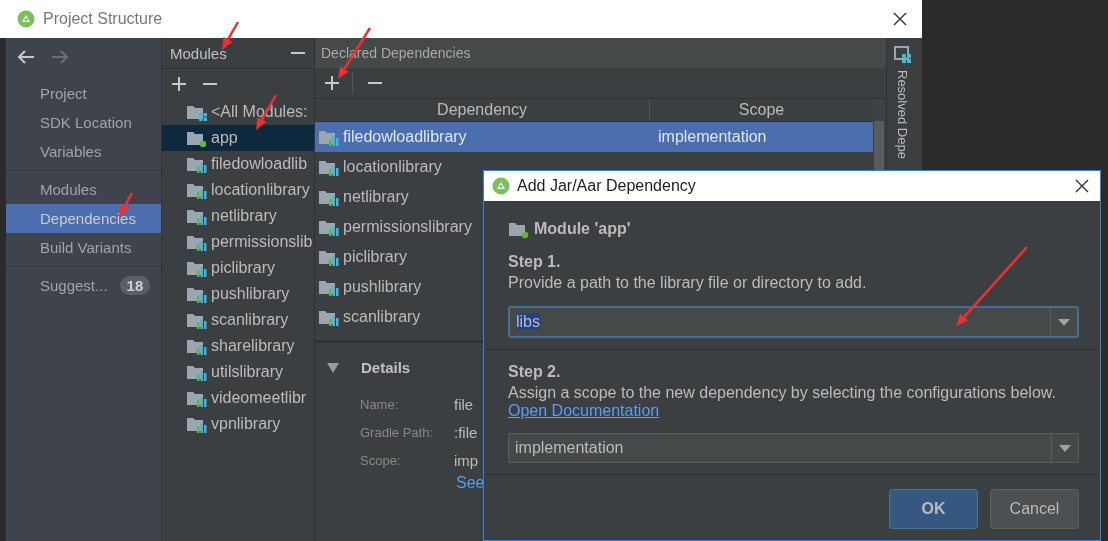  Describe the element at coordinates (582, 229) in the screenshot. I see `module-label: Module 'app'` at that location.